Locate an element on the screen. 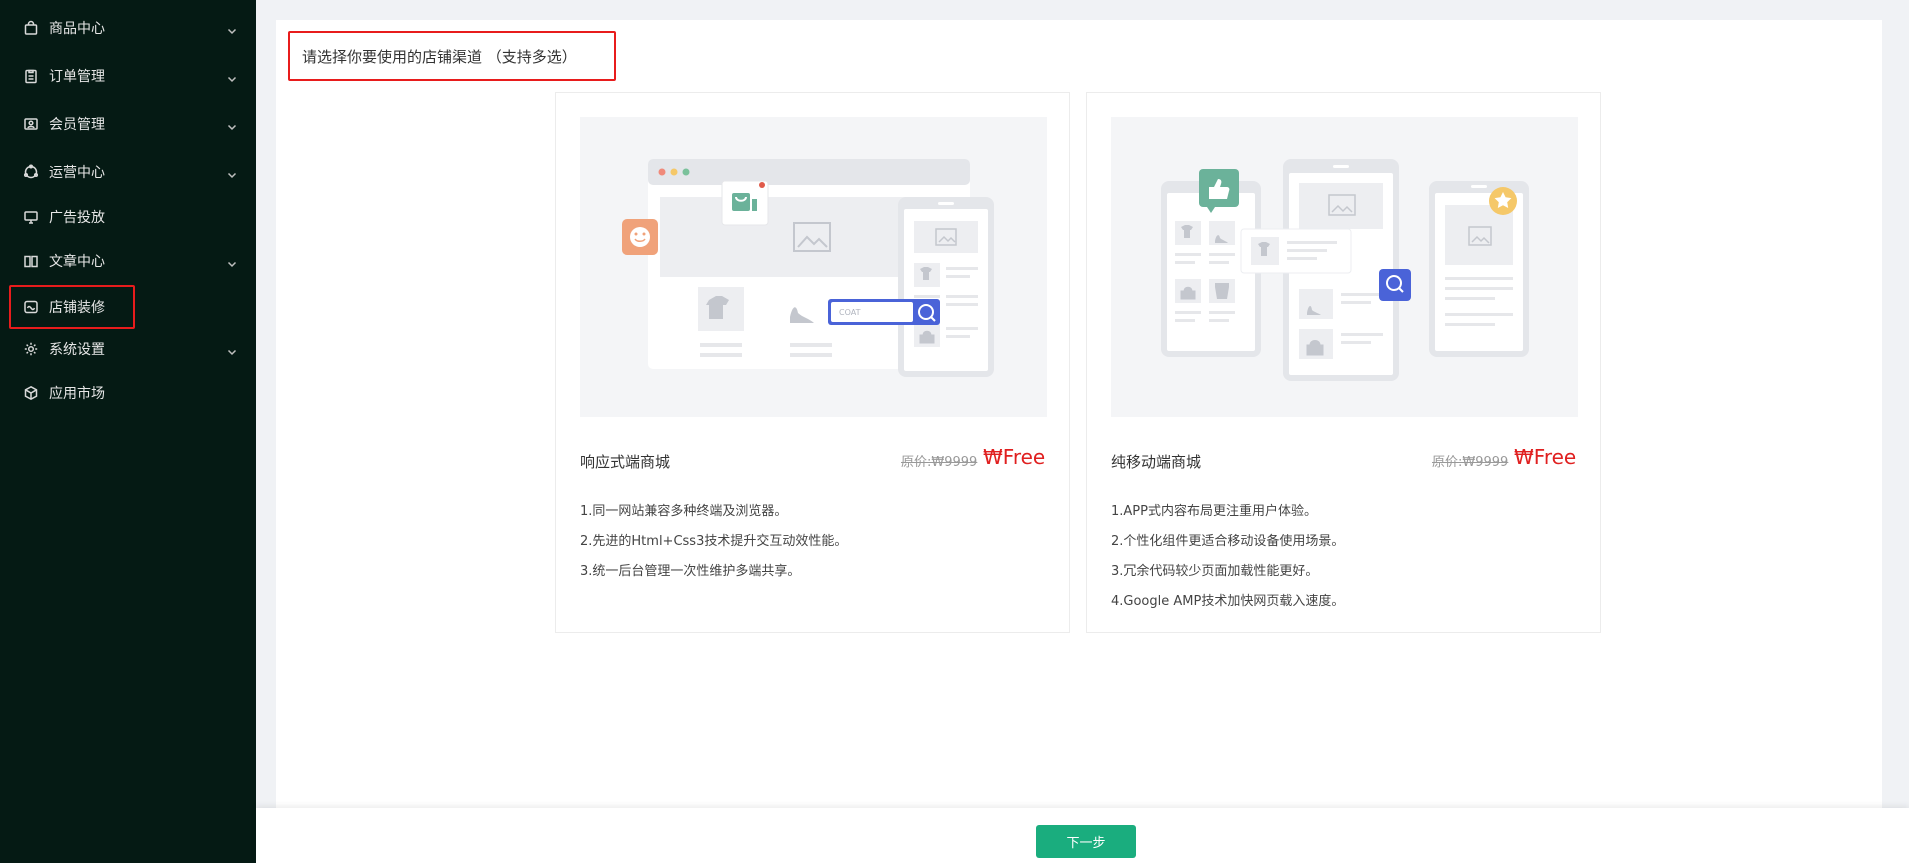 This screenshot has width=1909, height=863. sidebar-item-label: 文章中心 is located at coordinates (77, 262).